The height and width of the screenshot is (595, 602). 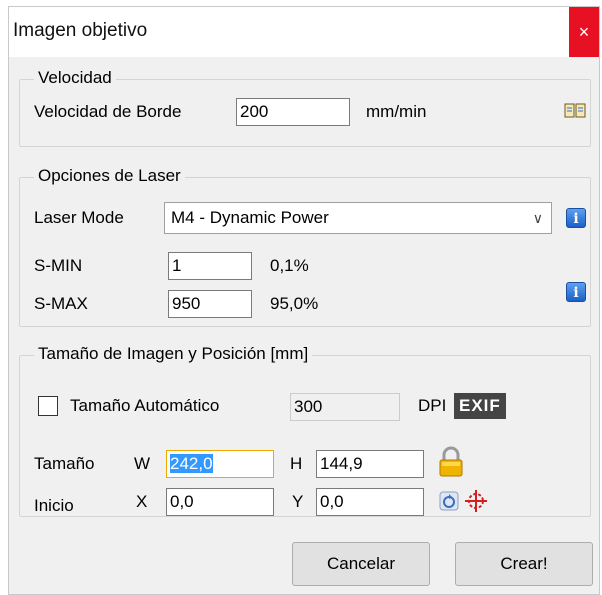 What do you see at coordinates (289, 265) in the screenshot?
I see `smin-percent: 0,1%` at bounding box center [289, 265].